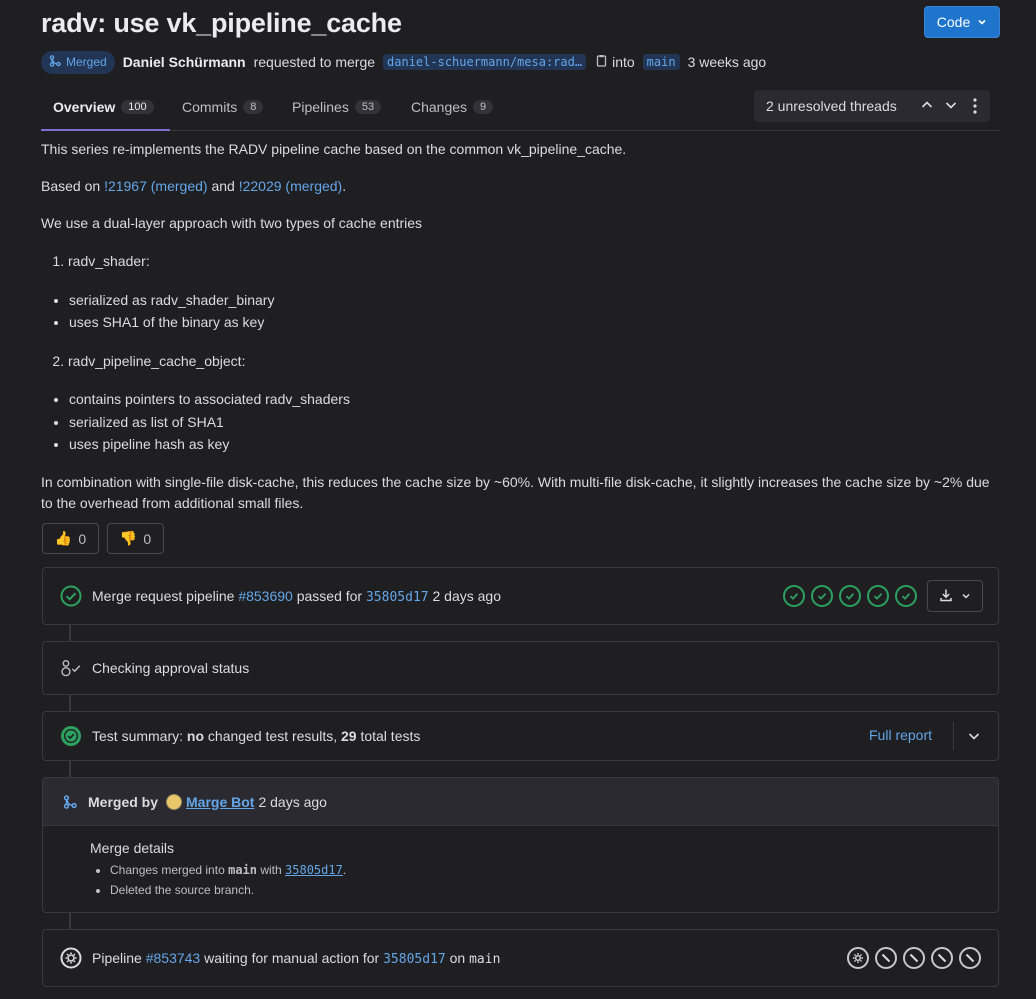 The width and height of the screenshot is (1036, 999). Describe the element at coordinates (184, 62) in the screenshot. I see `author-link: Daniel Schürmann` at that location.